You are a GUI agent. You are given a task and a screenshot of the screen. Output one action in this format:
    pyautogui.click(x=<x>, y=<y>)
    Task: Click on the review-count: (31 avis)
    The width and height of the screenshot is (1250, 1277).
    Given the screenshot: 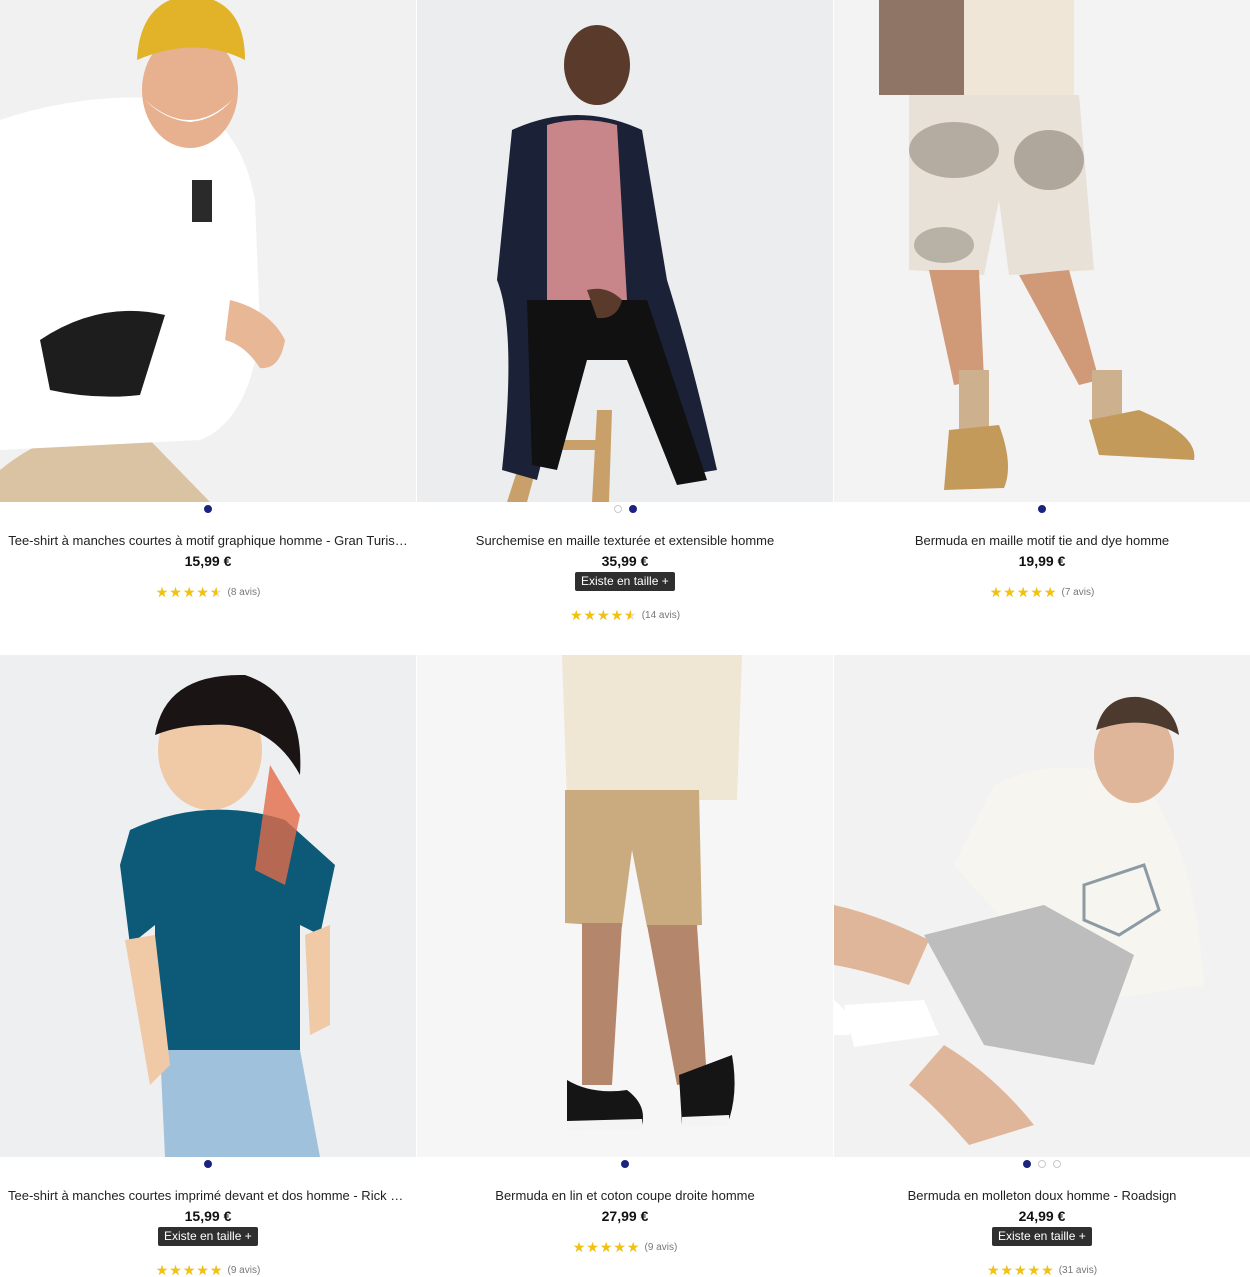 What is the action you would take?
    pyautogui.click(x=1078, y=1270)
    